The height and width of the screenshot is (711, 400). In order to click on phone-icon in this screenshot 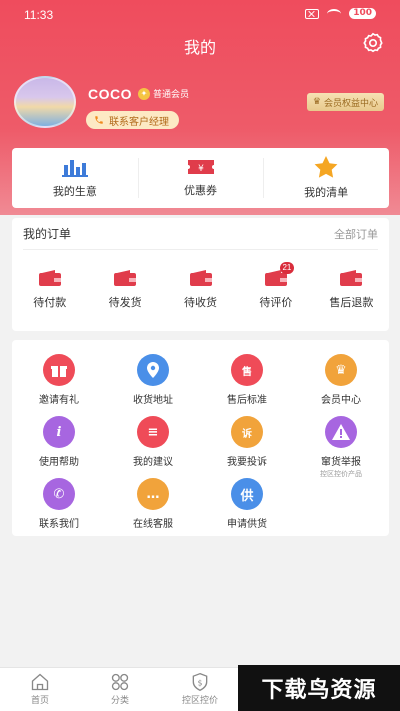, I will do `click(99, 120)`.